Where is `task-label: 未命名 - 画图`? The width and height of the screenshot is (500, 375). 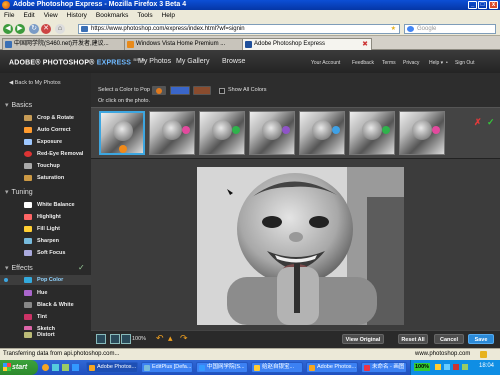
task-label: 未命名 - 画图 is located at coordinates (388, 367).